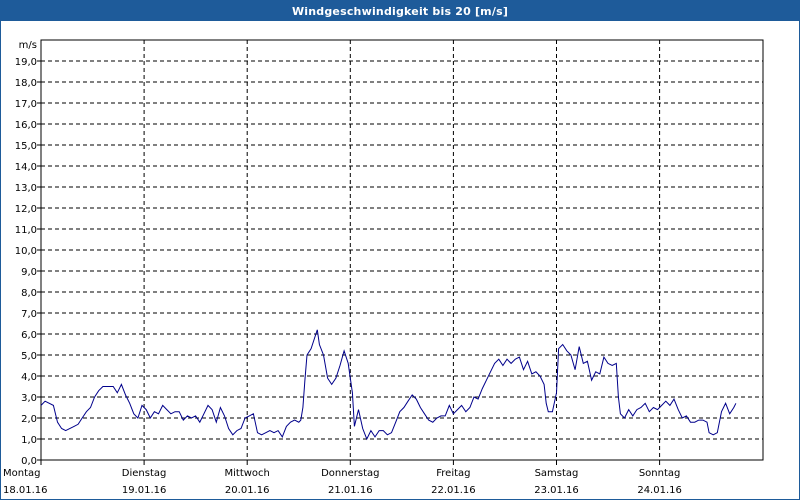 Image resolution: width=800 pixels, height=500 pixels. Describe the element at coordinates (453, 490) in the screenshot. I see `x-tick-label-date: 22.01.16` at that location.